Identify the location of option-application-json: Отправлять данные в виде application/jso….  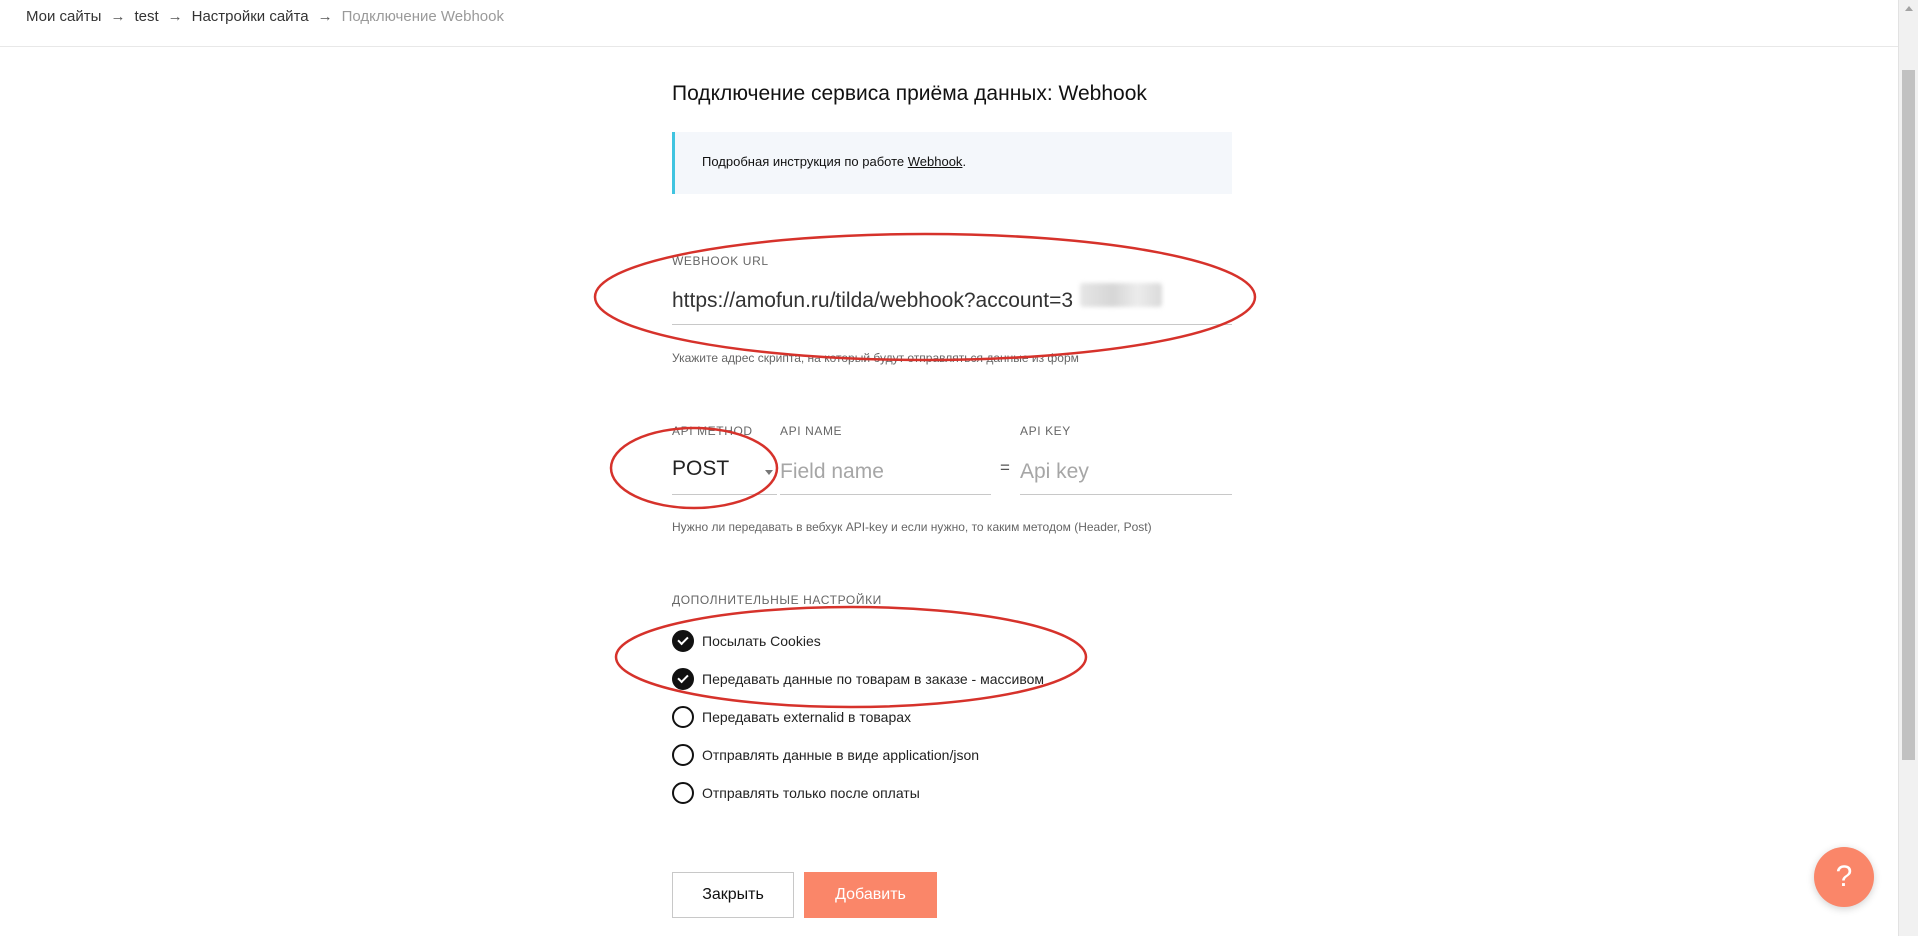
(858, 755).